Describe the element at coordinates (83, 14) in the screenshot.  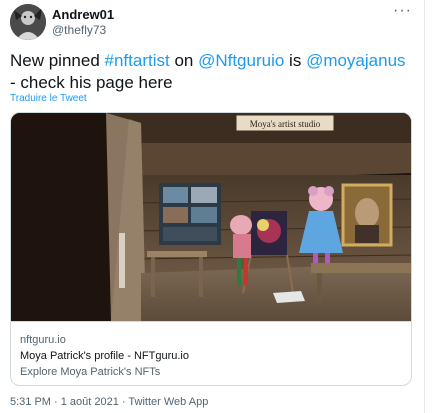
I see `display-name: Andrew01` at that location.